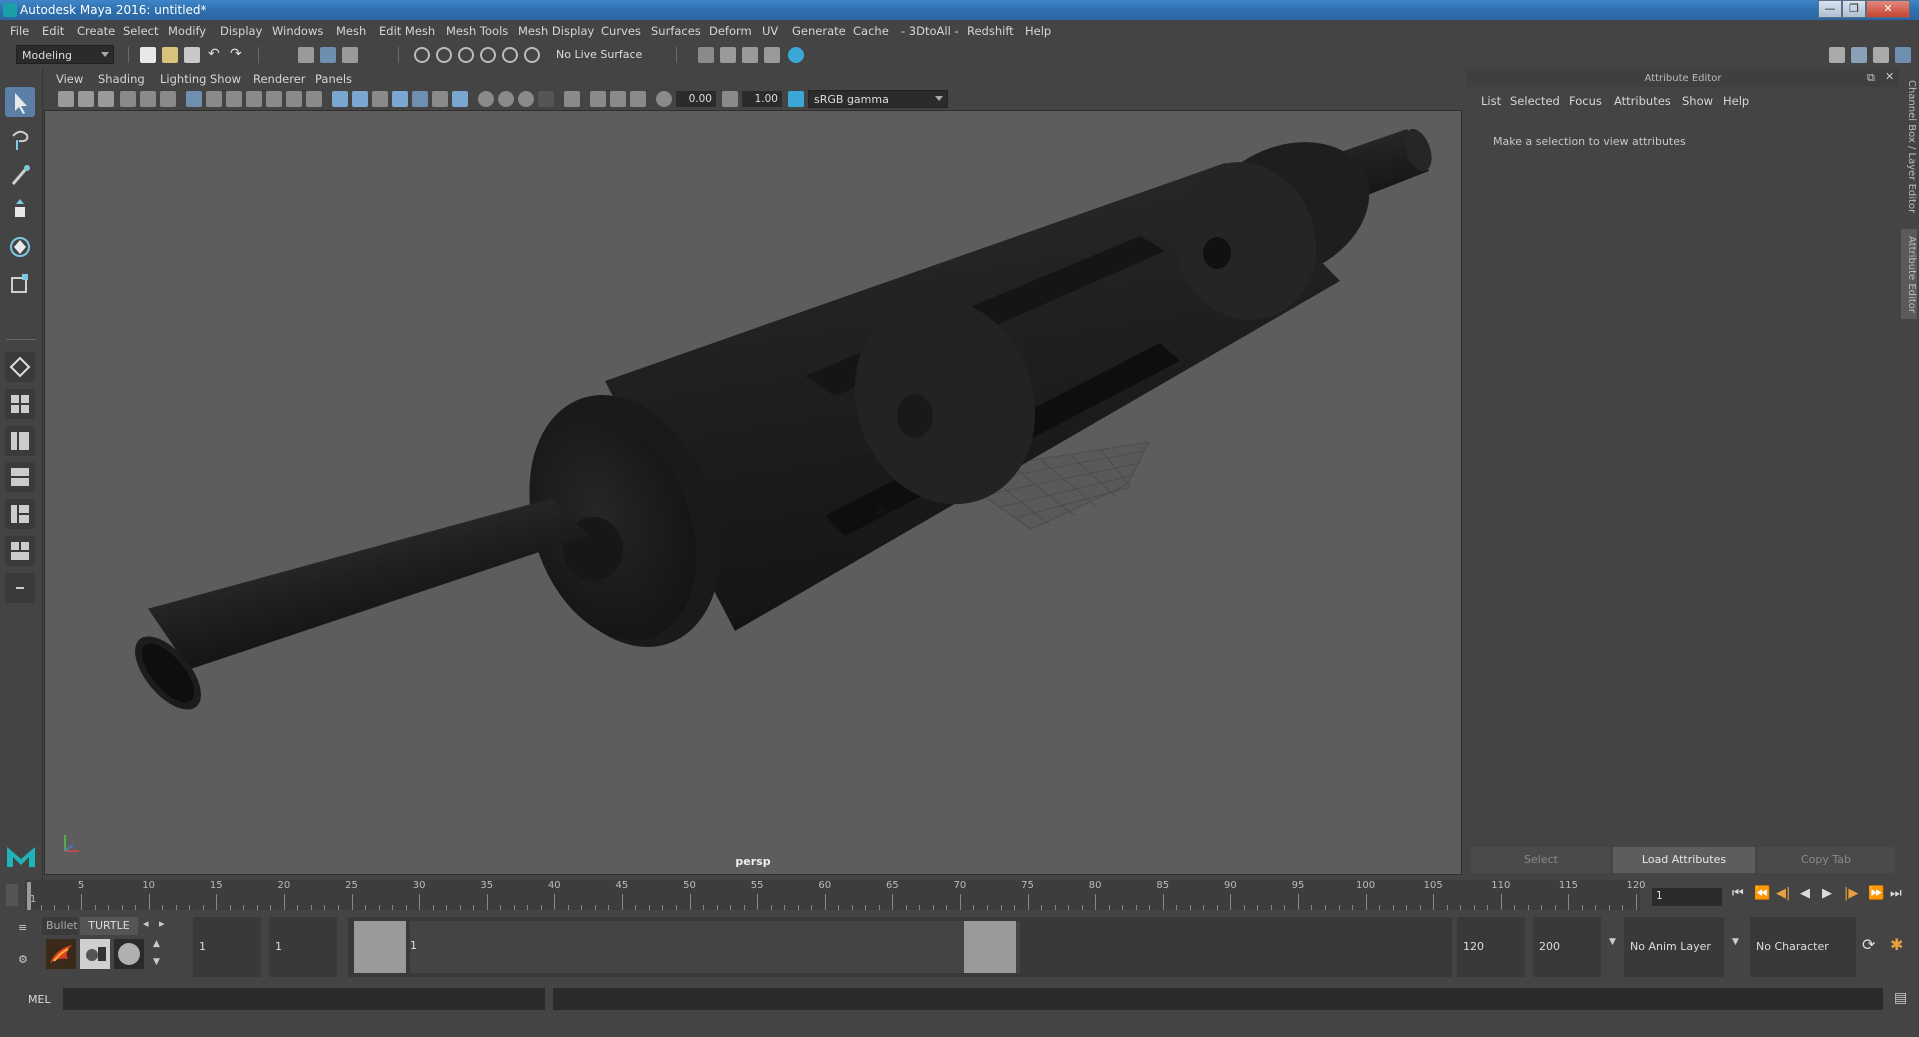 This screenshot has width=1919, height=1037. I want to click on minimize-icon: —, so click(1830, 9).